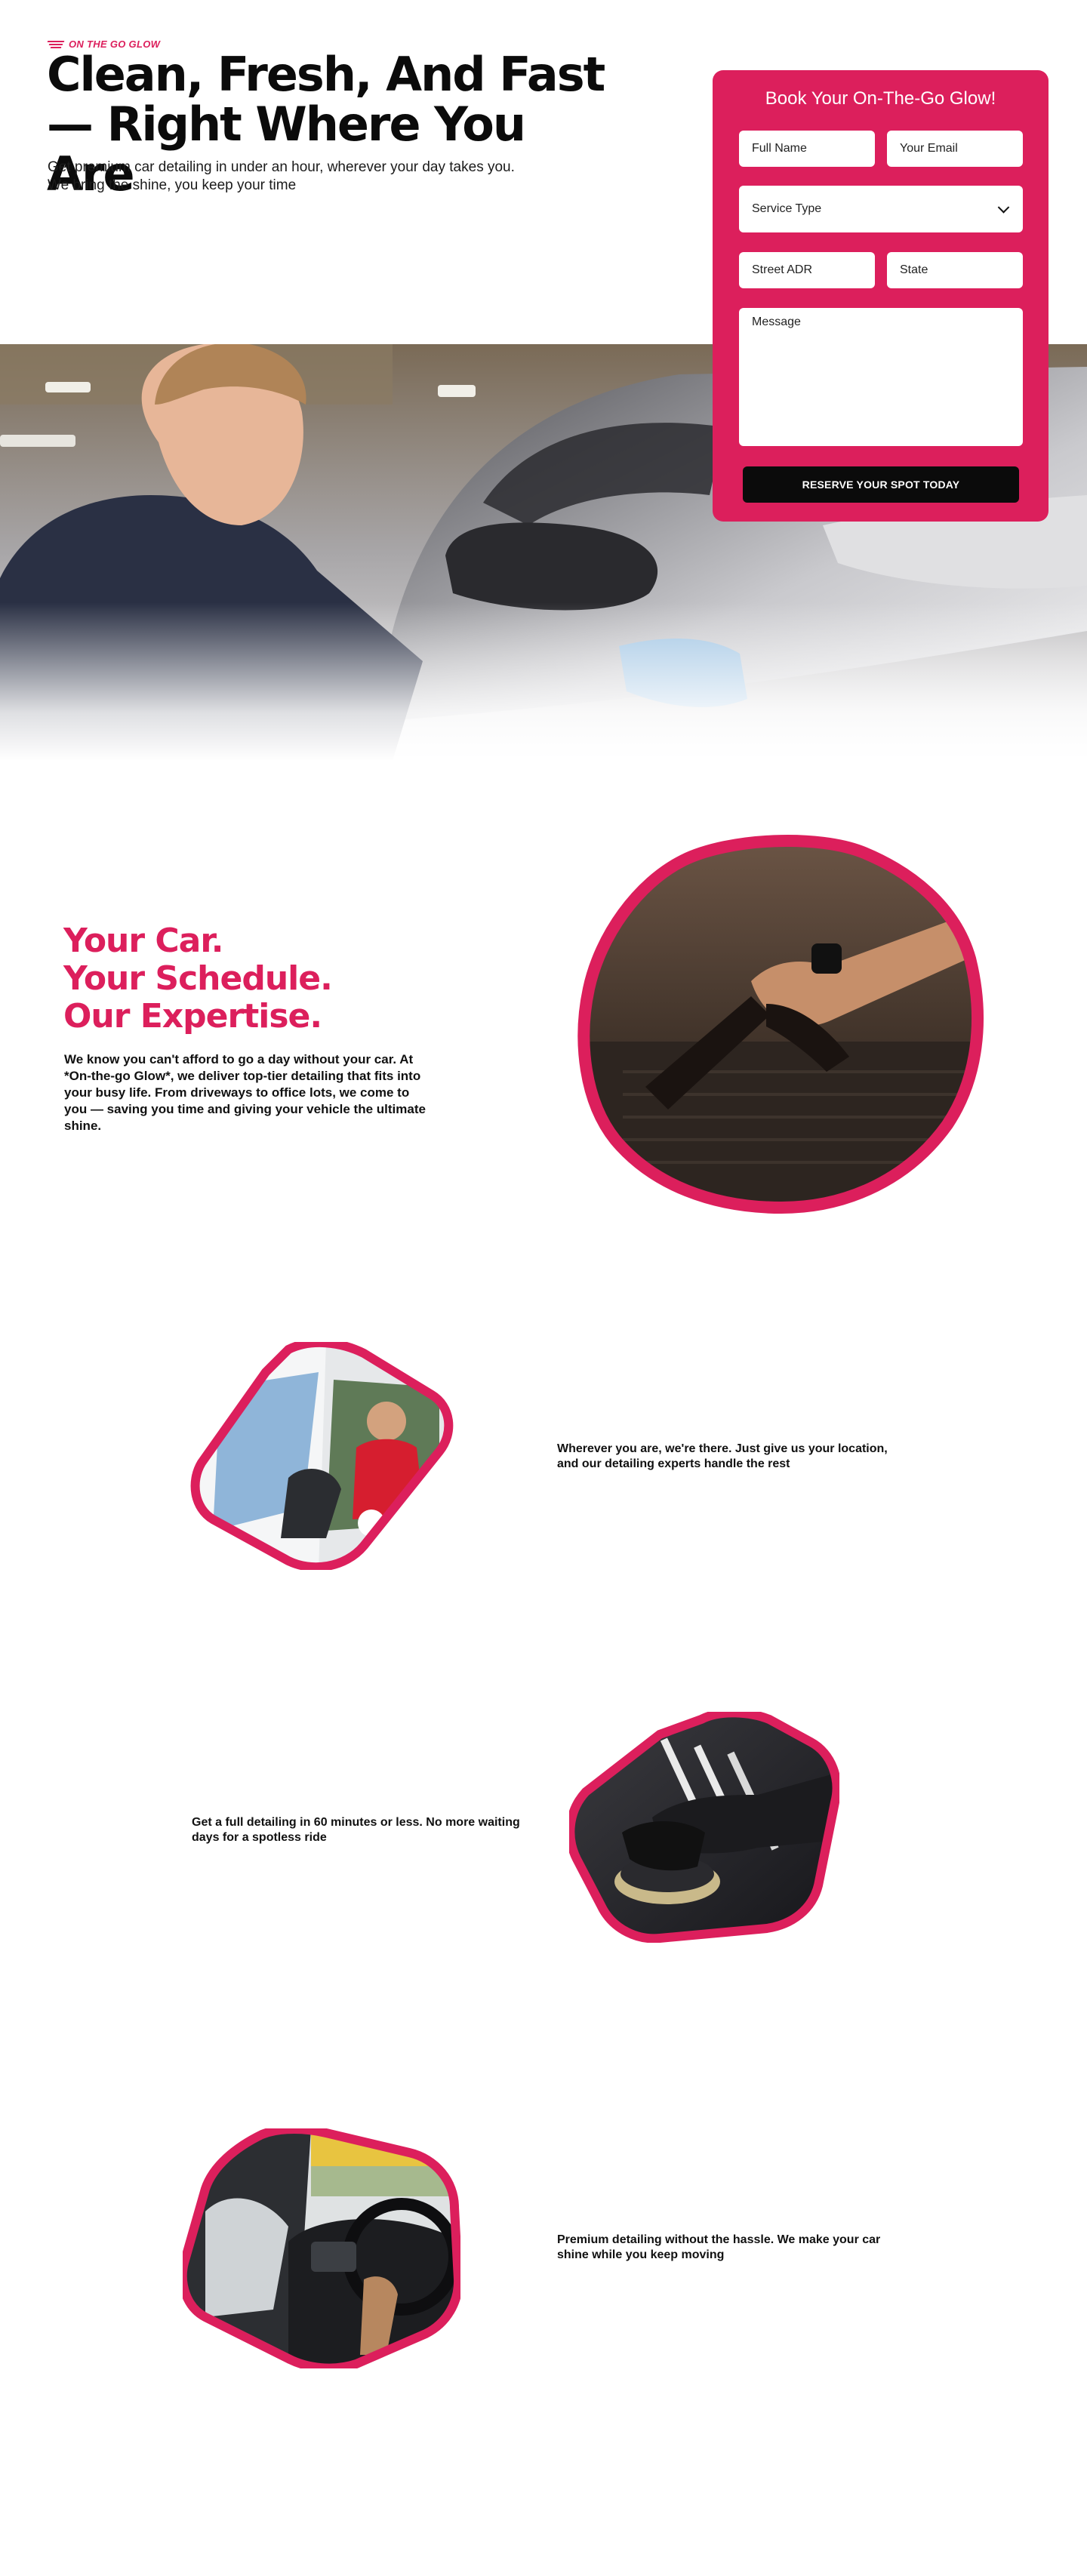  I want to click on service-type-select: Service Type, so click(881, 209).